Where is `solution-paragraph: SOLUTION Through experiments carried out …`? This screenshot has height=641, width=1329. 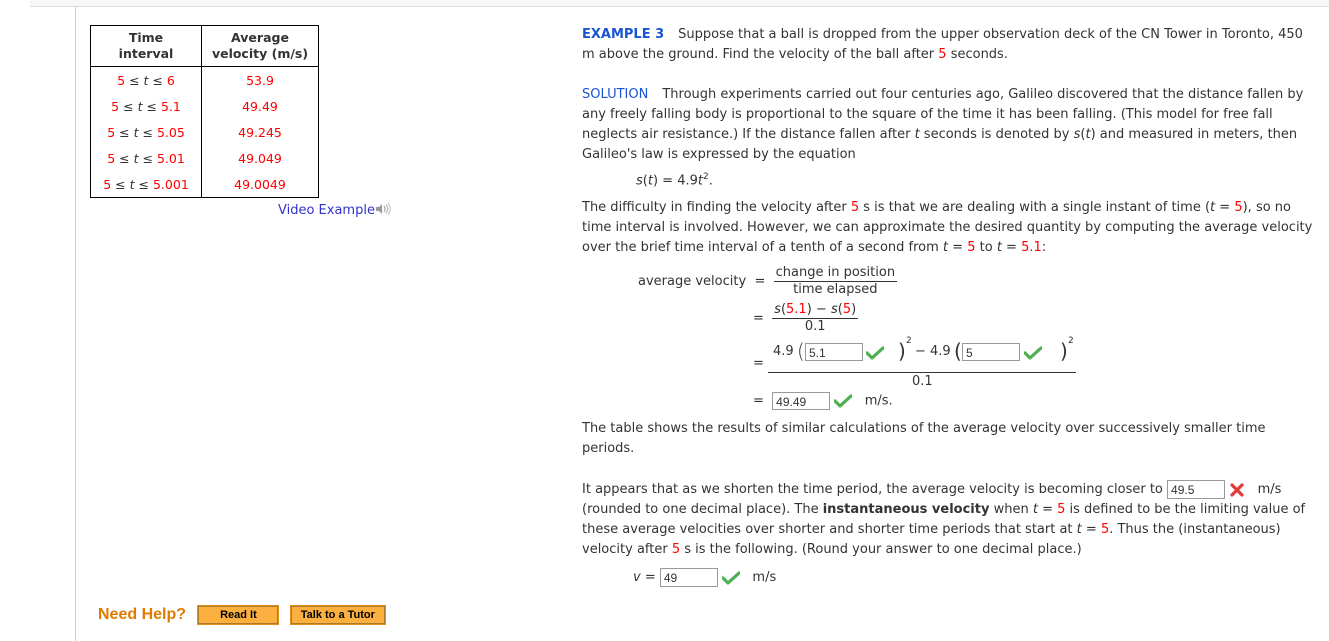 solution-paragraph: SOLUTION Through experiments carried out … is located at coordinates (943, 124).